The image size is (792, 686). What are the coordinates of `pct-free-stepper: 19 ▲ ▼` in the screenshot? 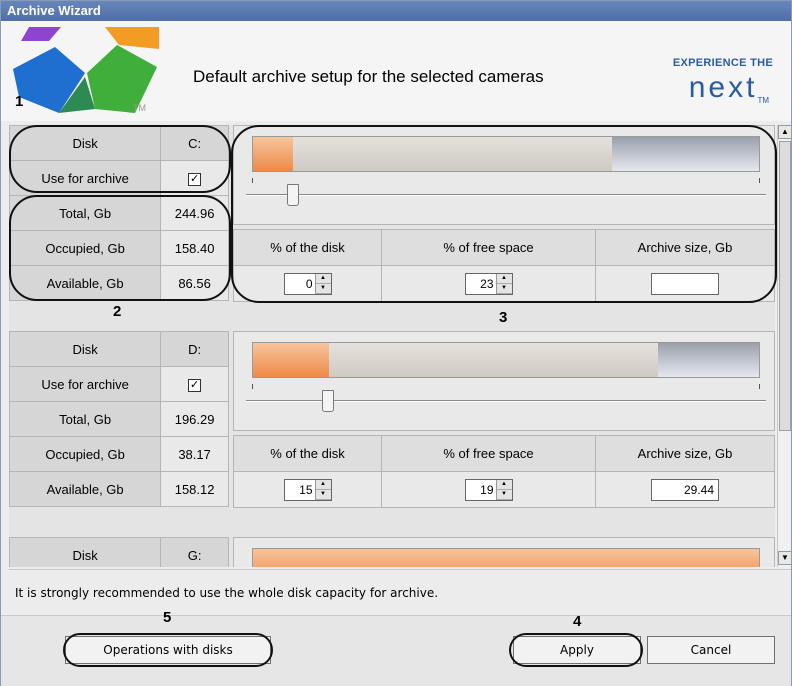 It's located at (488, 489).